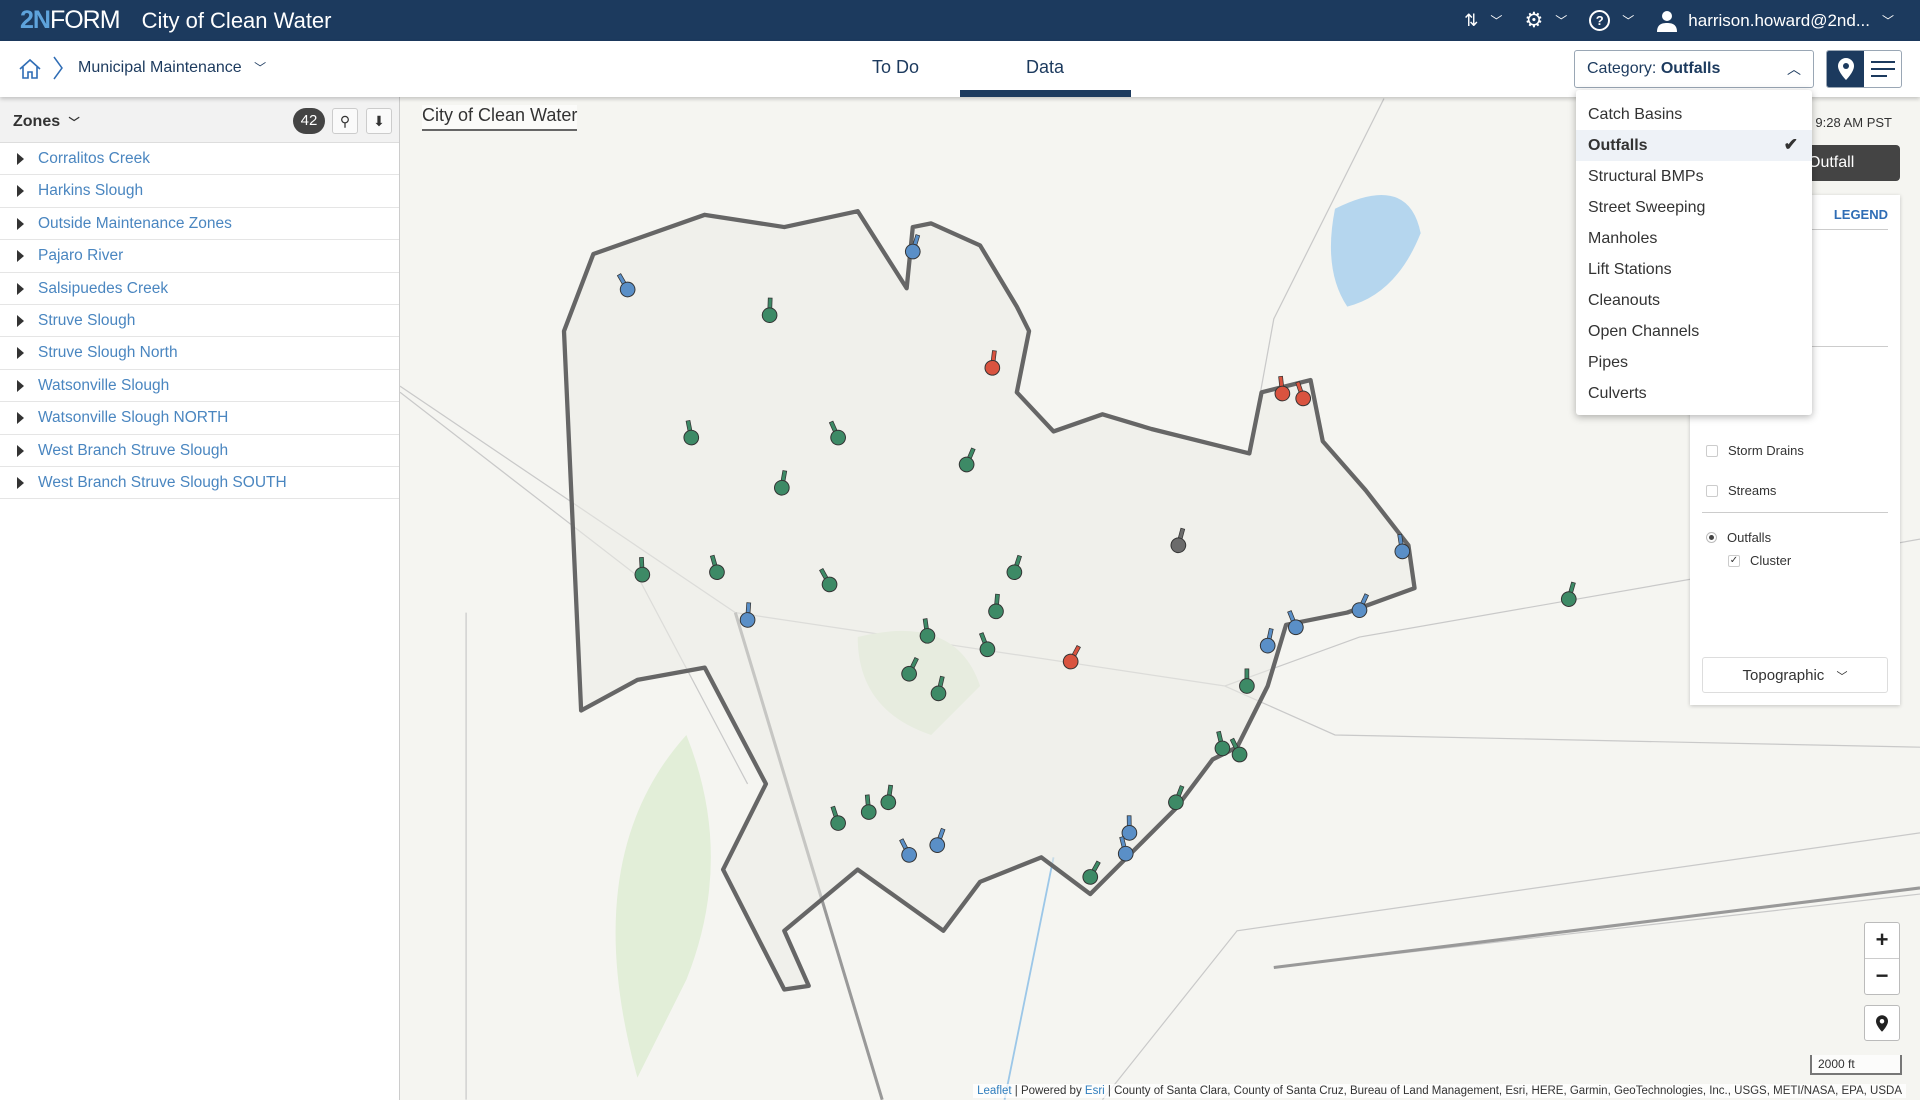 The height and width of the screenshot is (1100, 1920). I want to click on sort-icon: ⇅, so click(1471, 21).